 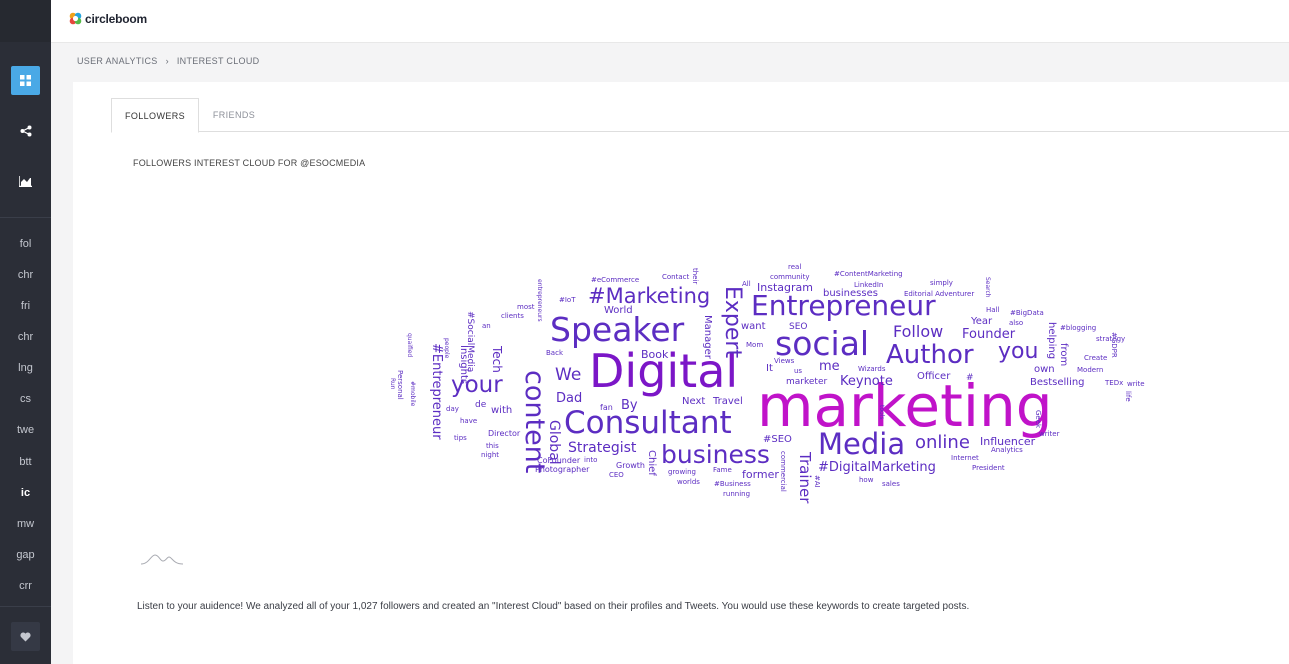 I want to click on cloud-title: FOLLOWERS INTEREST CLOUD FOR @ESOCMEDIA, so click(x=249, y=163).